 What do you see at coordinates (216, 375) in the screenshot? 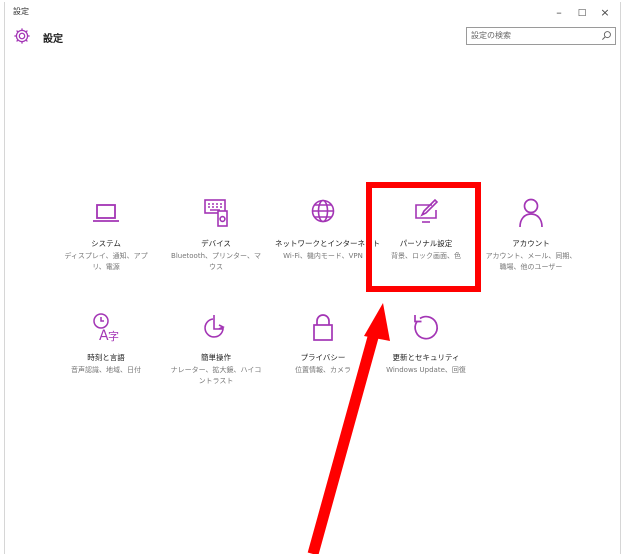
I see `tile-description: ナレーター、拡大鏡、ハイコントラスト` at bounding box center [216, 375].